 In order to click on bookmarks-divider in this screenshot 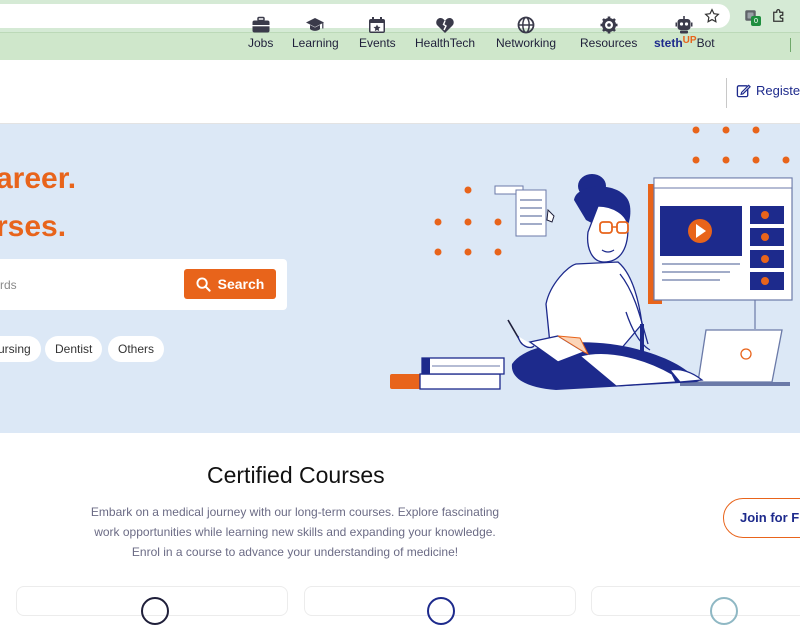, I will do `click(790, 45)`.